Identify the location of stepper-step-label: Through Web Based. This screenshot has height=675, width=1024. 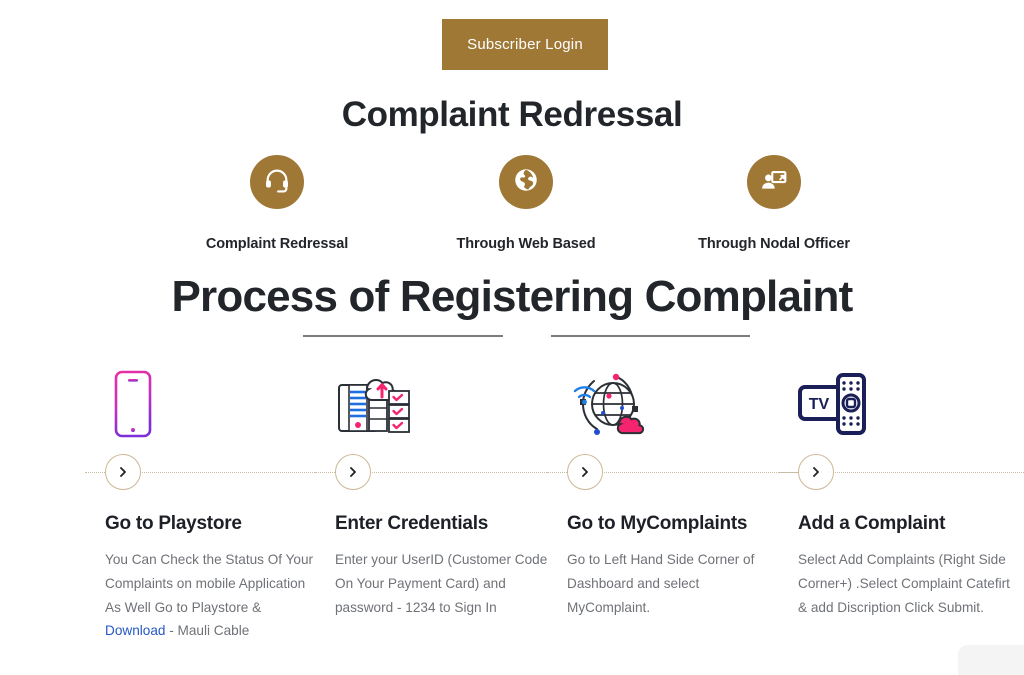
(526, 244).